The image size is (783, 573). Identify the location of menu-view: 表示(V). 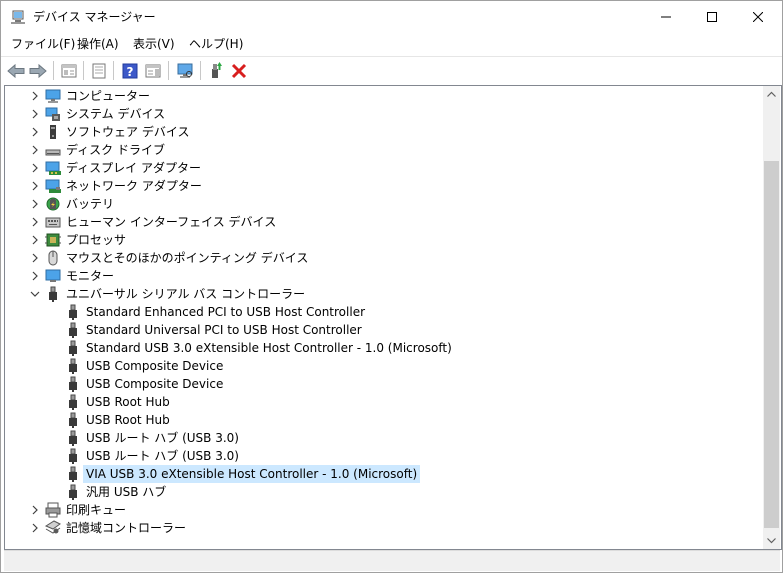
(154, 44).